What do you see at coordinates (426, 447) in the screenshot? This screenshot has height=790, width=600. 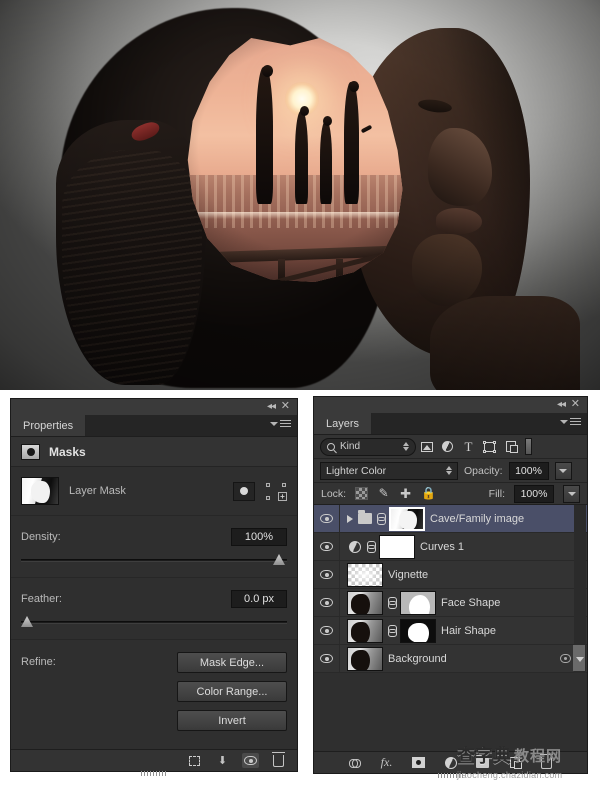 I see `filter-pixel-layers-icon` at bounding box center [426, 447].